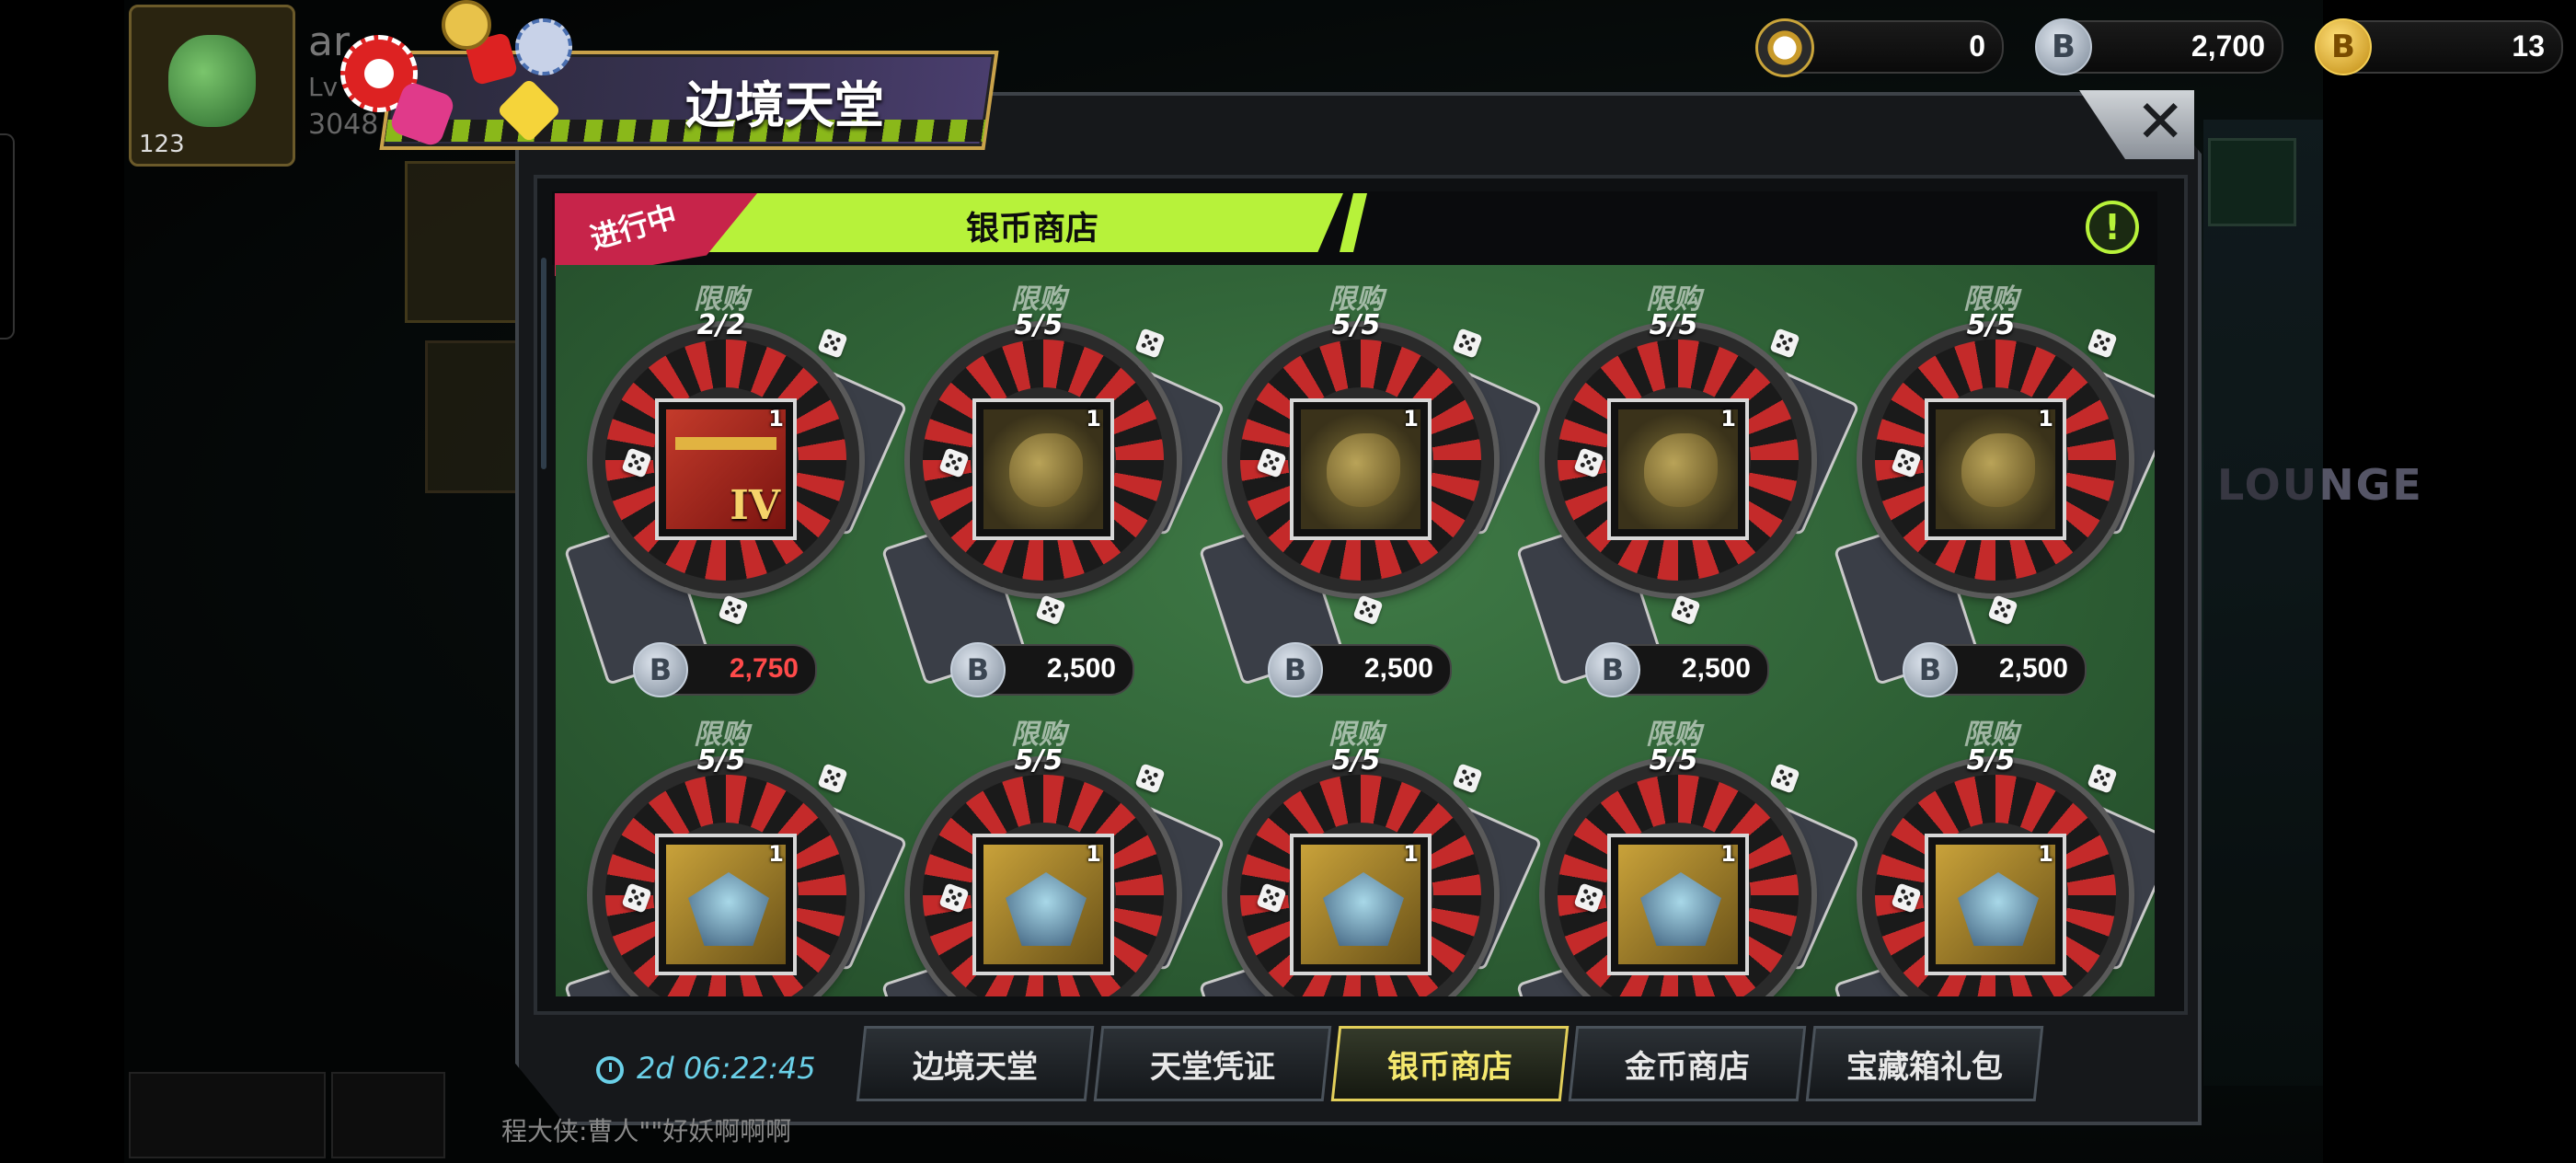 This screenshot has width=2576, height=1163. What do you see at coordinates (1212, 1067) in the screenshot?
I see `tab-label: 天堂凭证` at bounding box center [1212, 1067].